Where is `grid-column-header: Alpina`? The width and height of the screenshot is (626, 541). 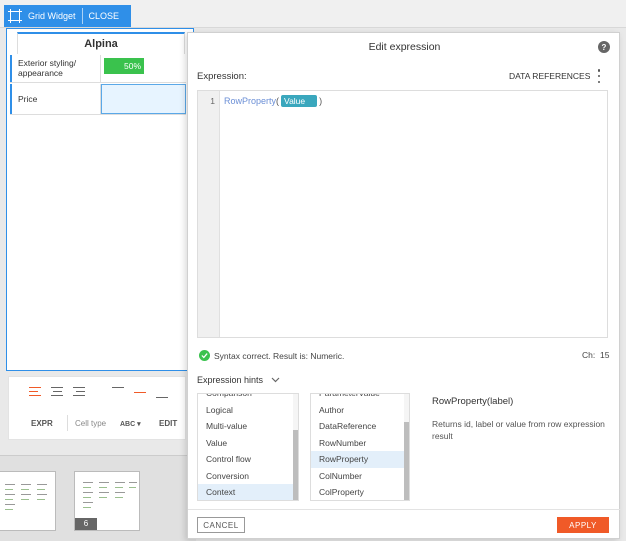 grid-column-header: Alpina is located at coordinates (101, 43).